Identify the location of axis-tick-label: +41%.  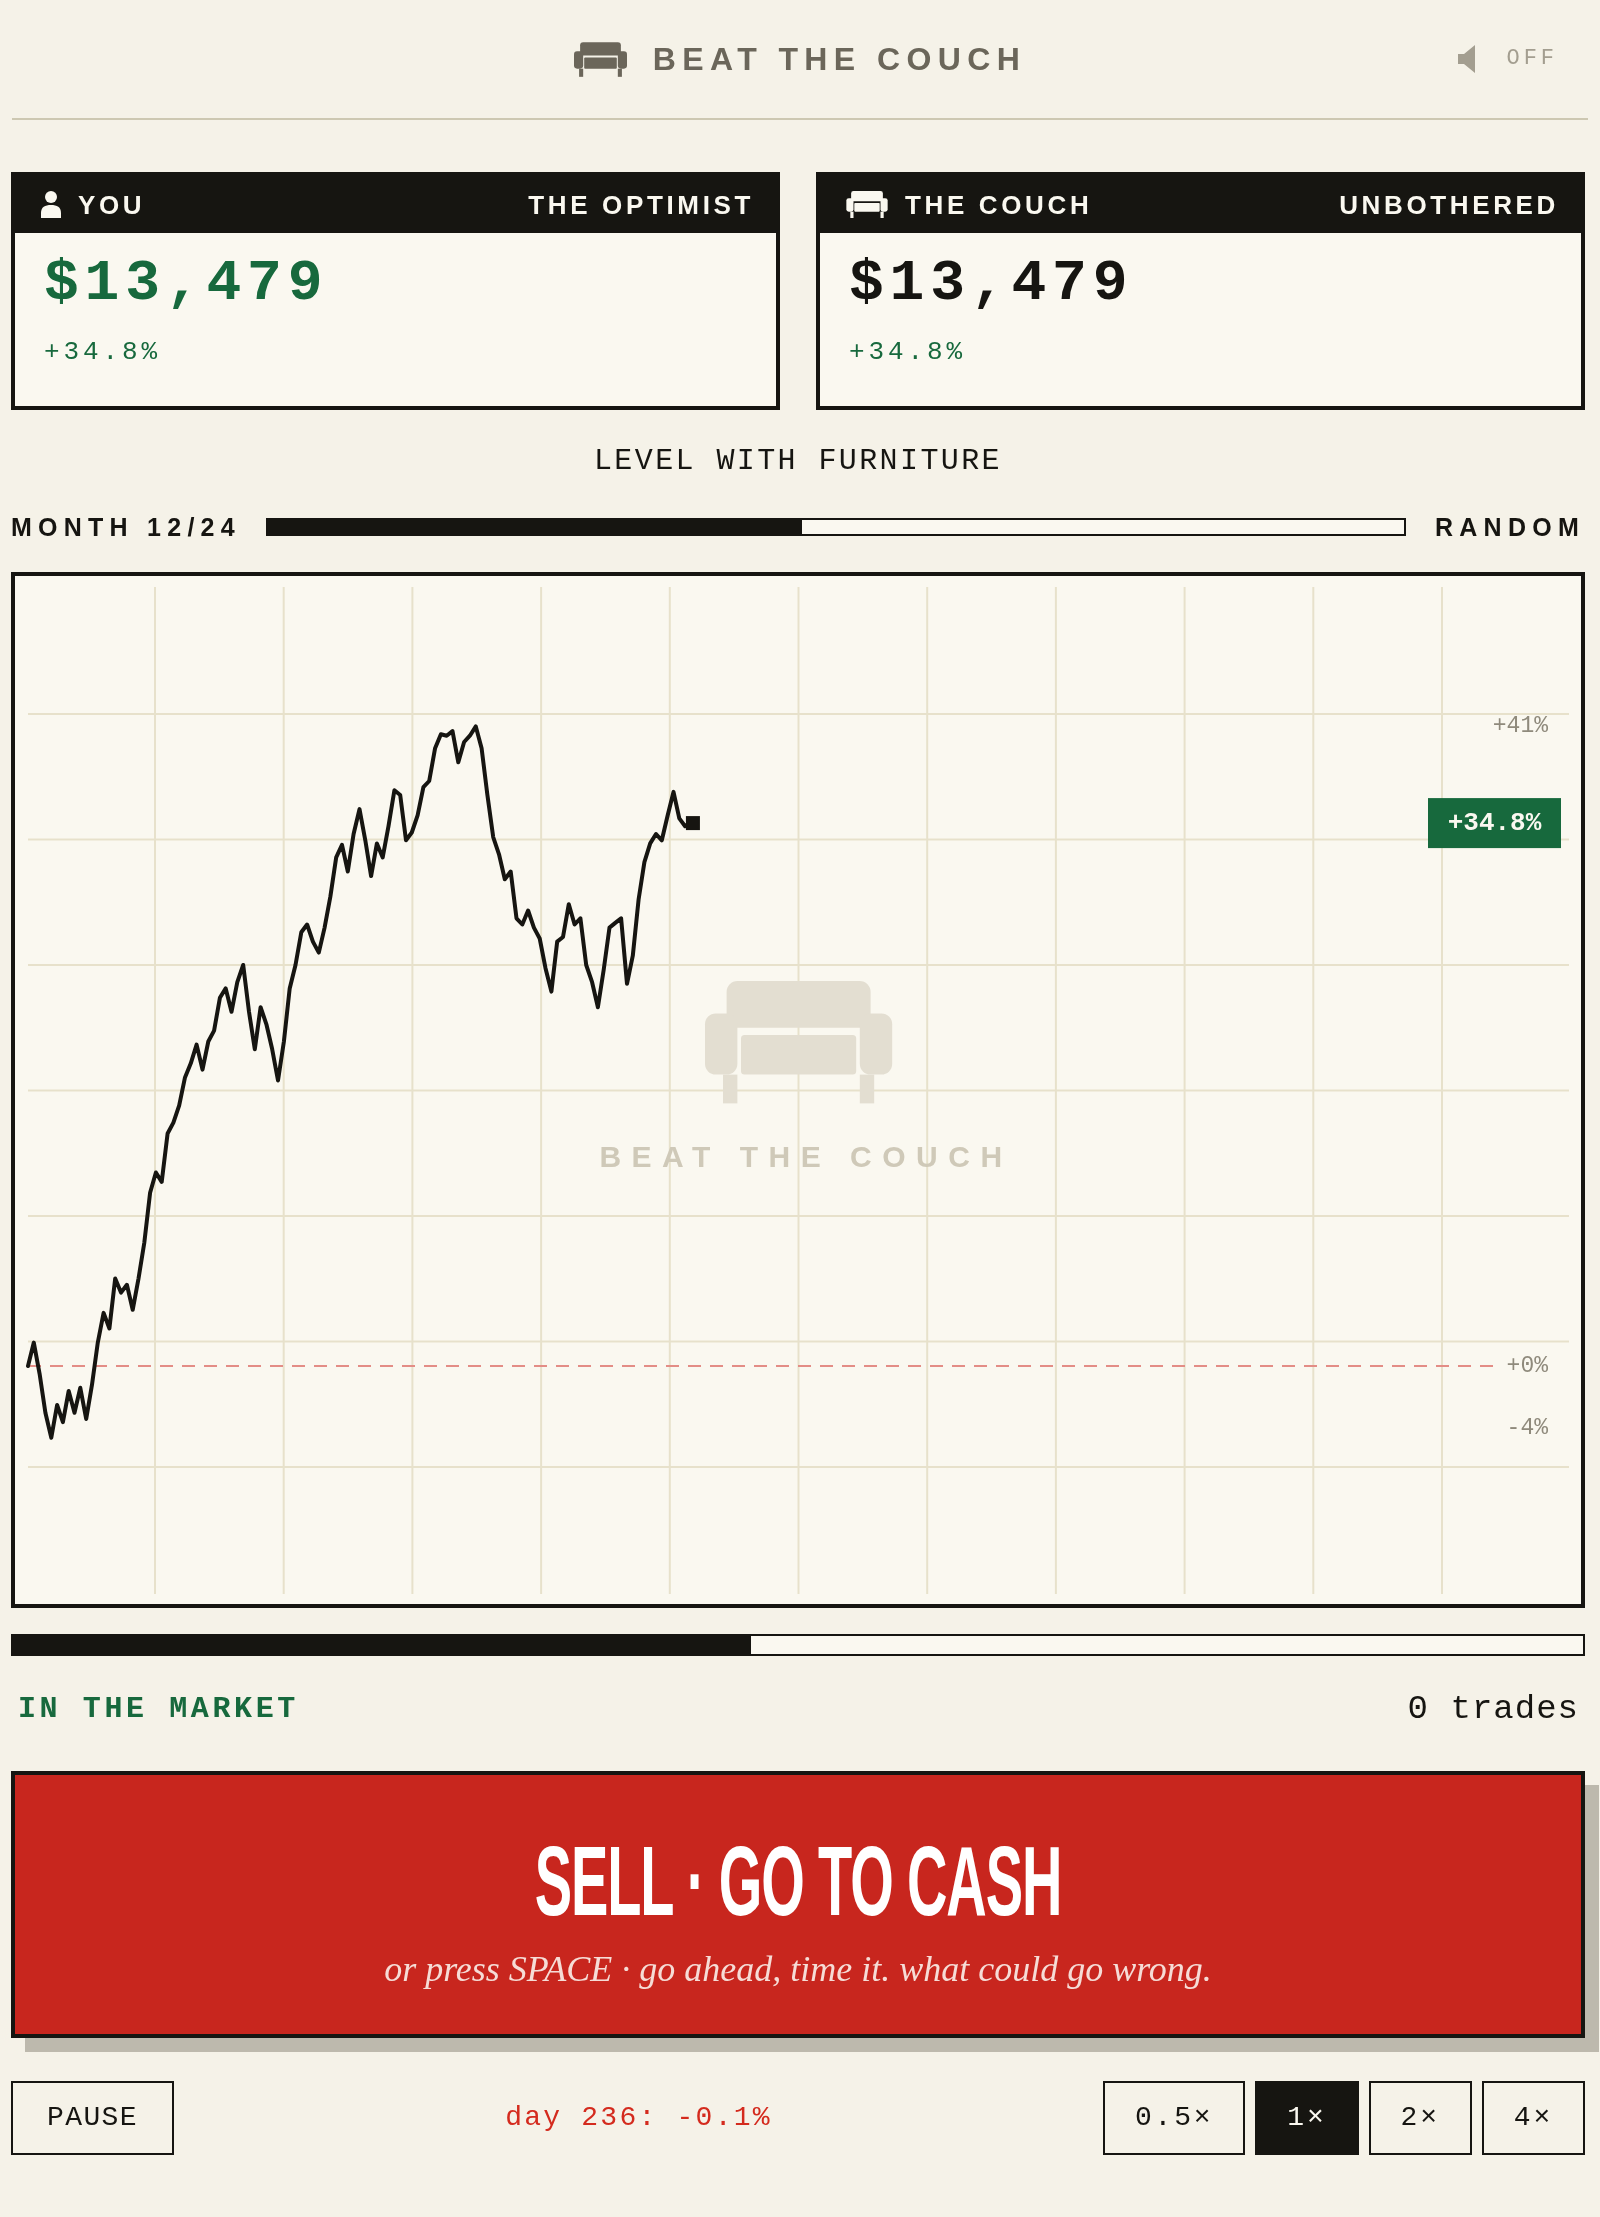
(1520, 726).